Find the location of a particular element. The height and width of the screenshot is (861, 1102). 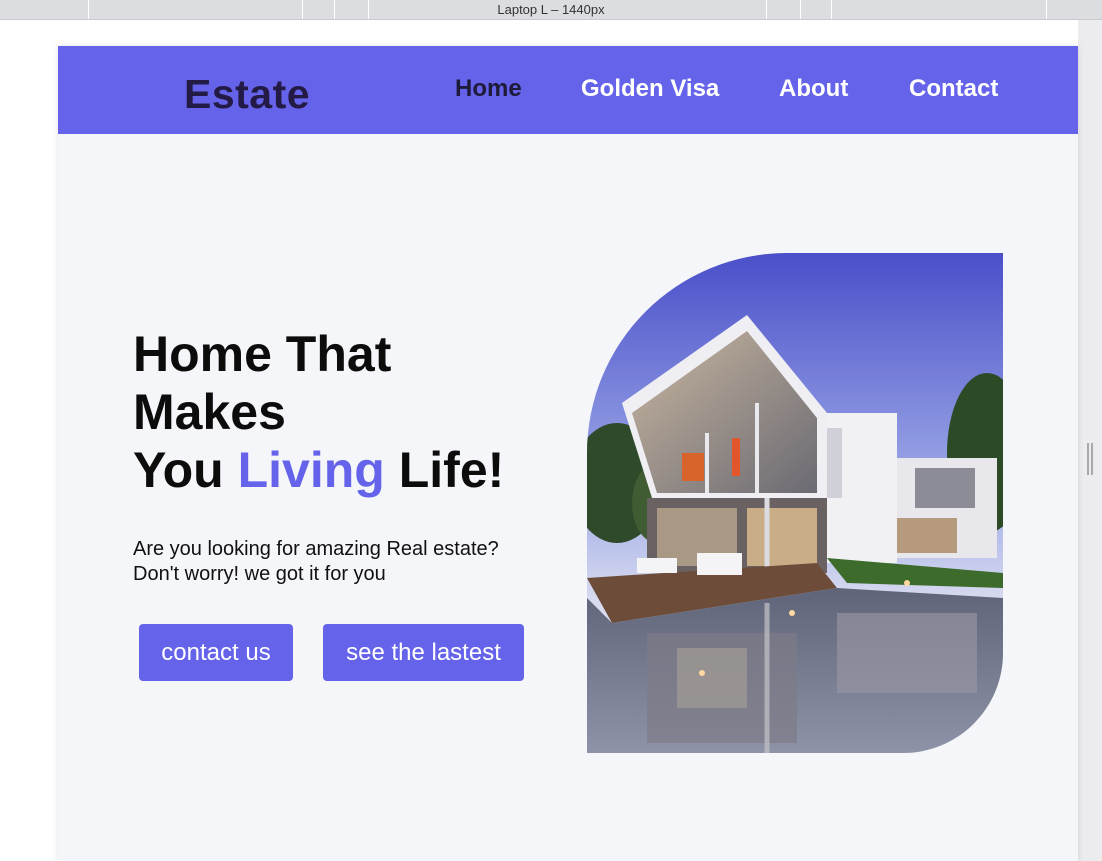

nav-link-contact: Contact is located at coordinates (953, 89).